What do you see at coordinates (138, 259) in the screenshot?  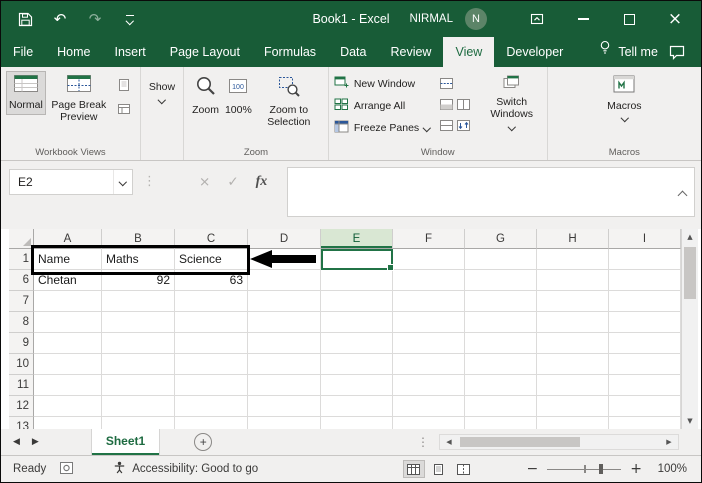 I see `cell-B1: Maths` at bounding box center [138, 259].